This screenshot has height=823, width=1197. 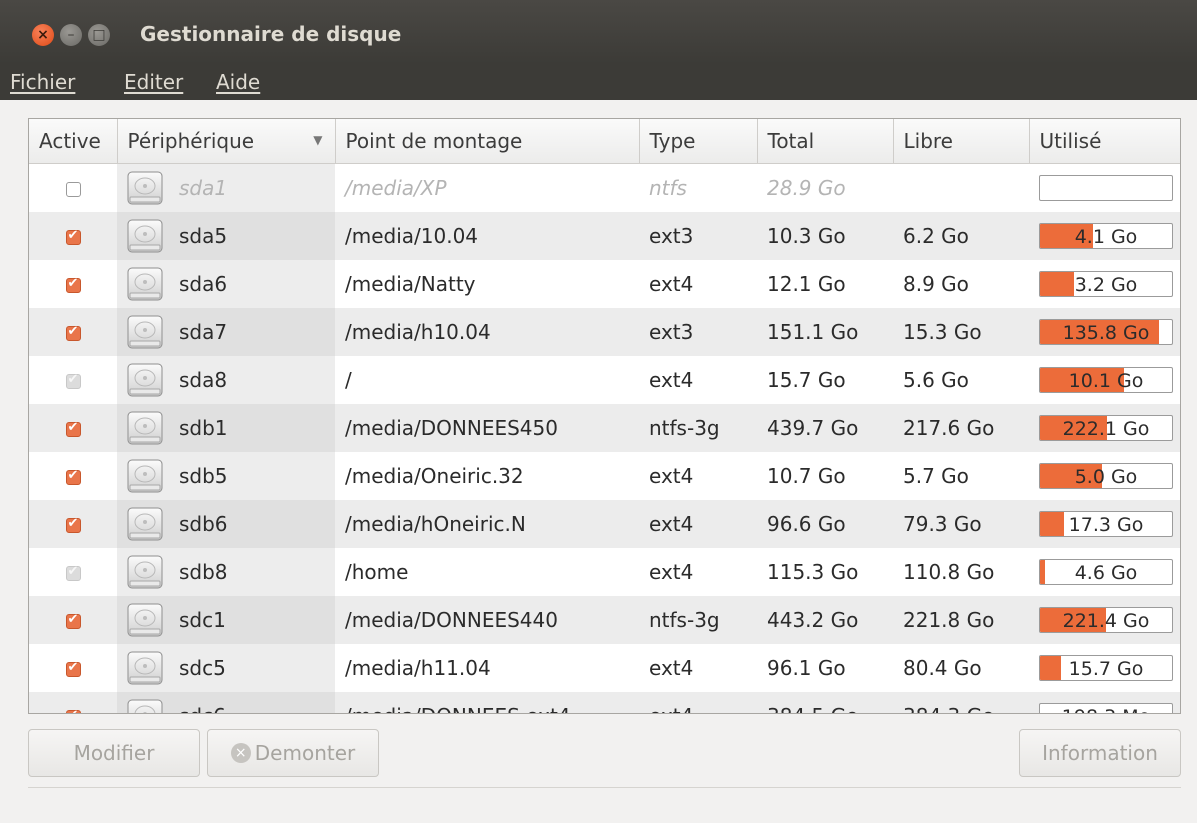 I want to click on column-header-used: Utilisé, so click(x=1104, y=141).